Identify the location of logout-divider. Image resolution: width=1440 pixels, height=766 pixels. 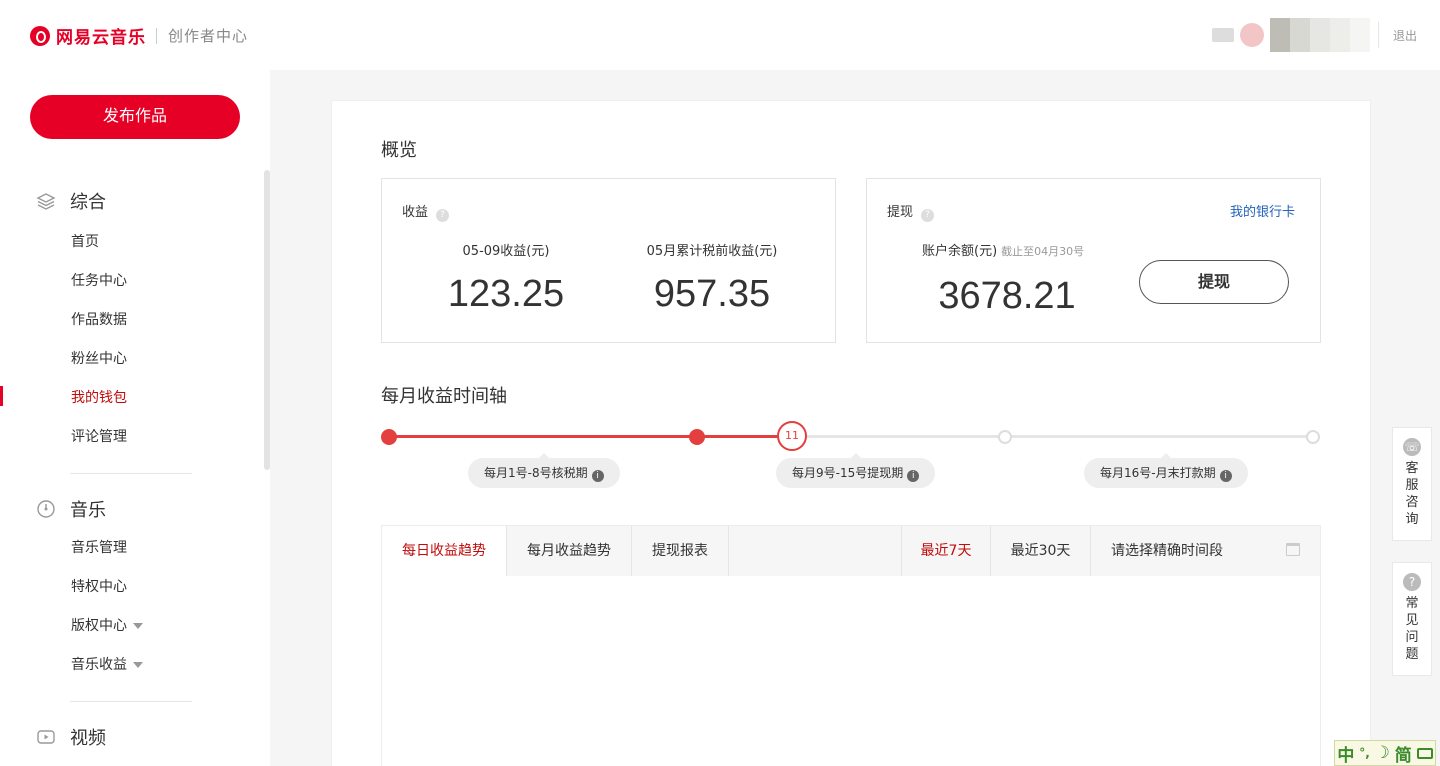
(1378, 35).